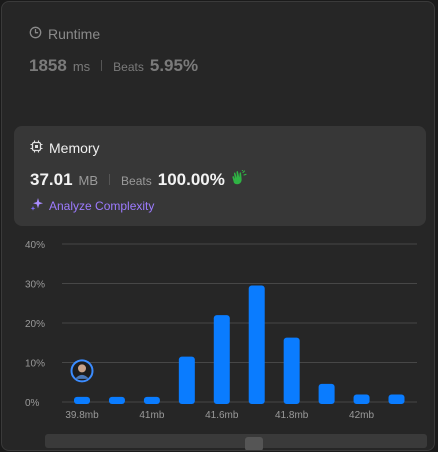 This screenshot has height=452, width=438. What do you see at coordinates (51, 179) in the screenshot?
I see `memory-value: 37.01` at bounding box center [51, 179].